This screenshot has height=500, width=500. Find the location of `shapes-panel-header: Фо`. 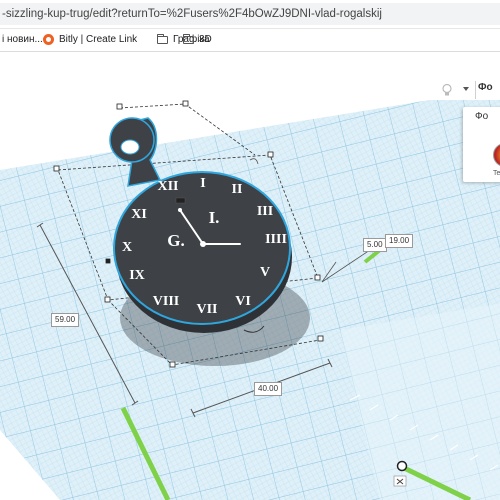

shapes-panel-header: Фо is located at coordinates (489, 90).